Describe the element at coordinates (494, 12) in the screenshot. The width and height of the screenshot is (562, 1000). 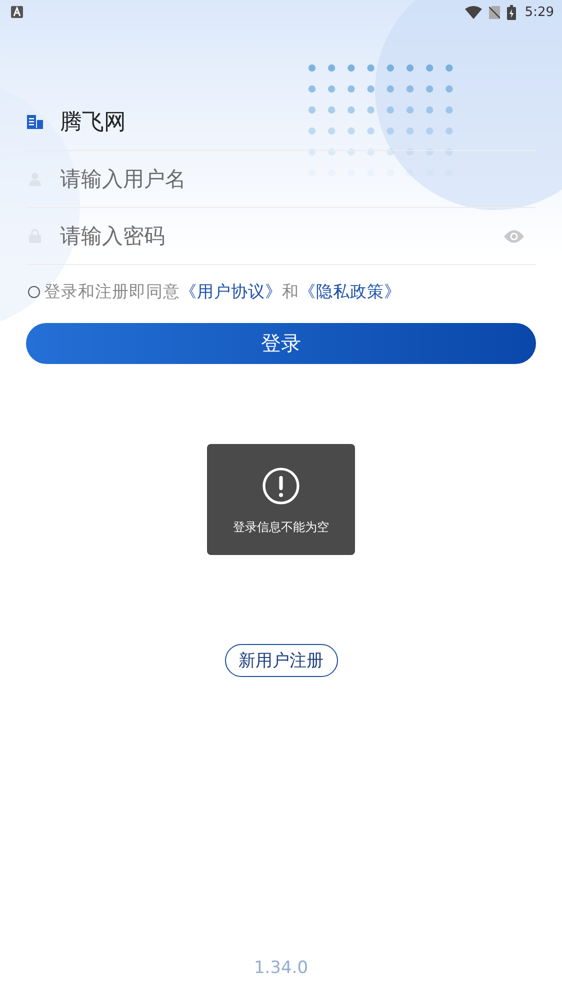
I see `no-sim-icon` at that location.